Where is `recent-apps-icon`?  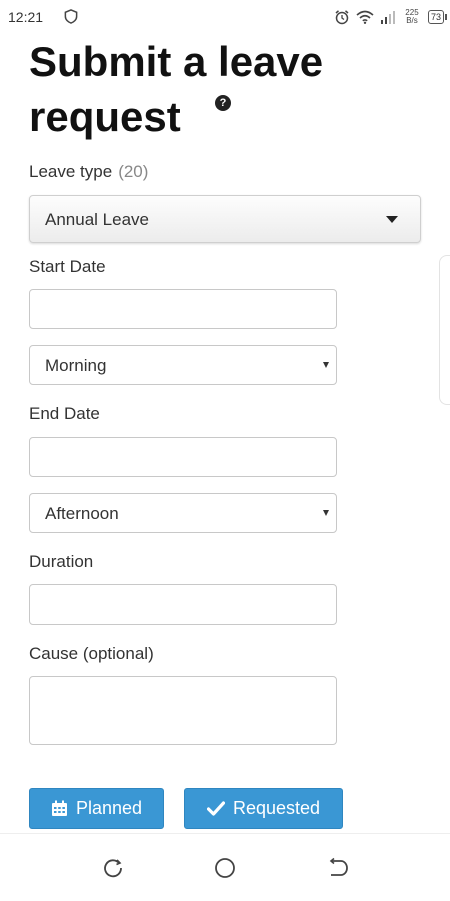 recent-apps-icon is located at coordinates (113, 868).